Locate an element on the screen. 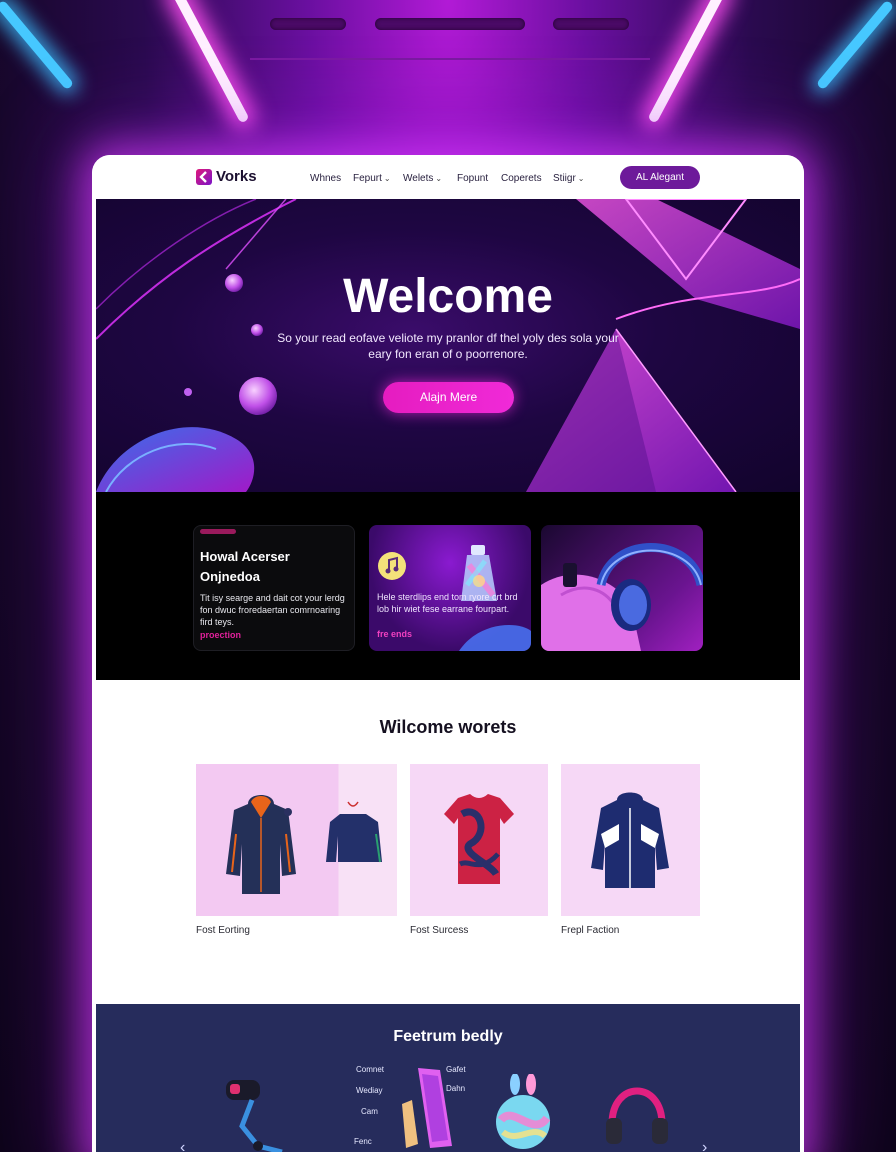 This screenshot has height=1152, width=896. feature-title-line1: Howal Acerser is located at coordinates (245, 556).